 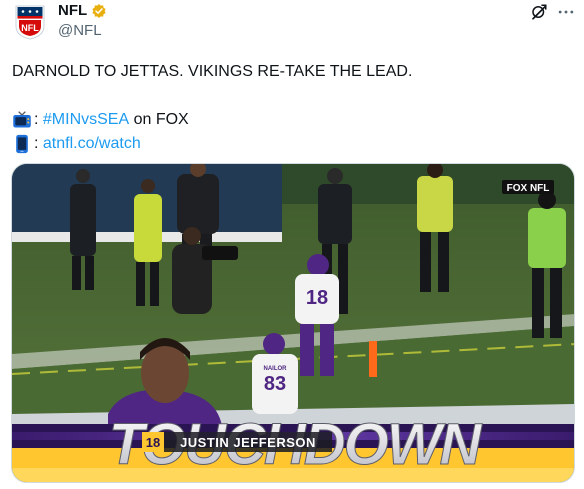 What do you see at coordinates (86, 120) in the screenshot?
I see `hashtag-link: #MINvsSEA` at bounding box center [86, 120].